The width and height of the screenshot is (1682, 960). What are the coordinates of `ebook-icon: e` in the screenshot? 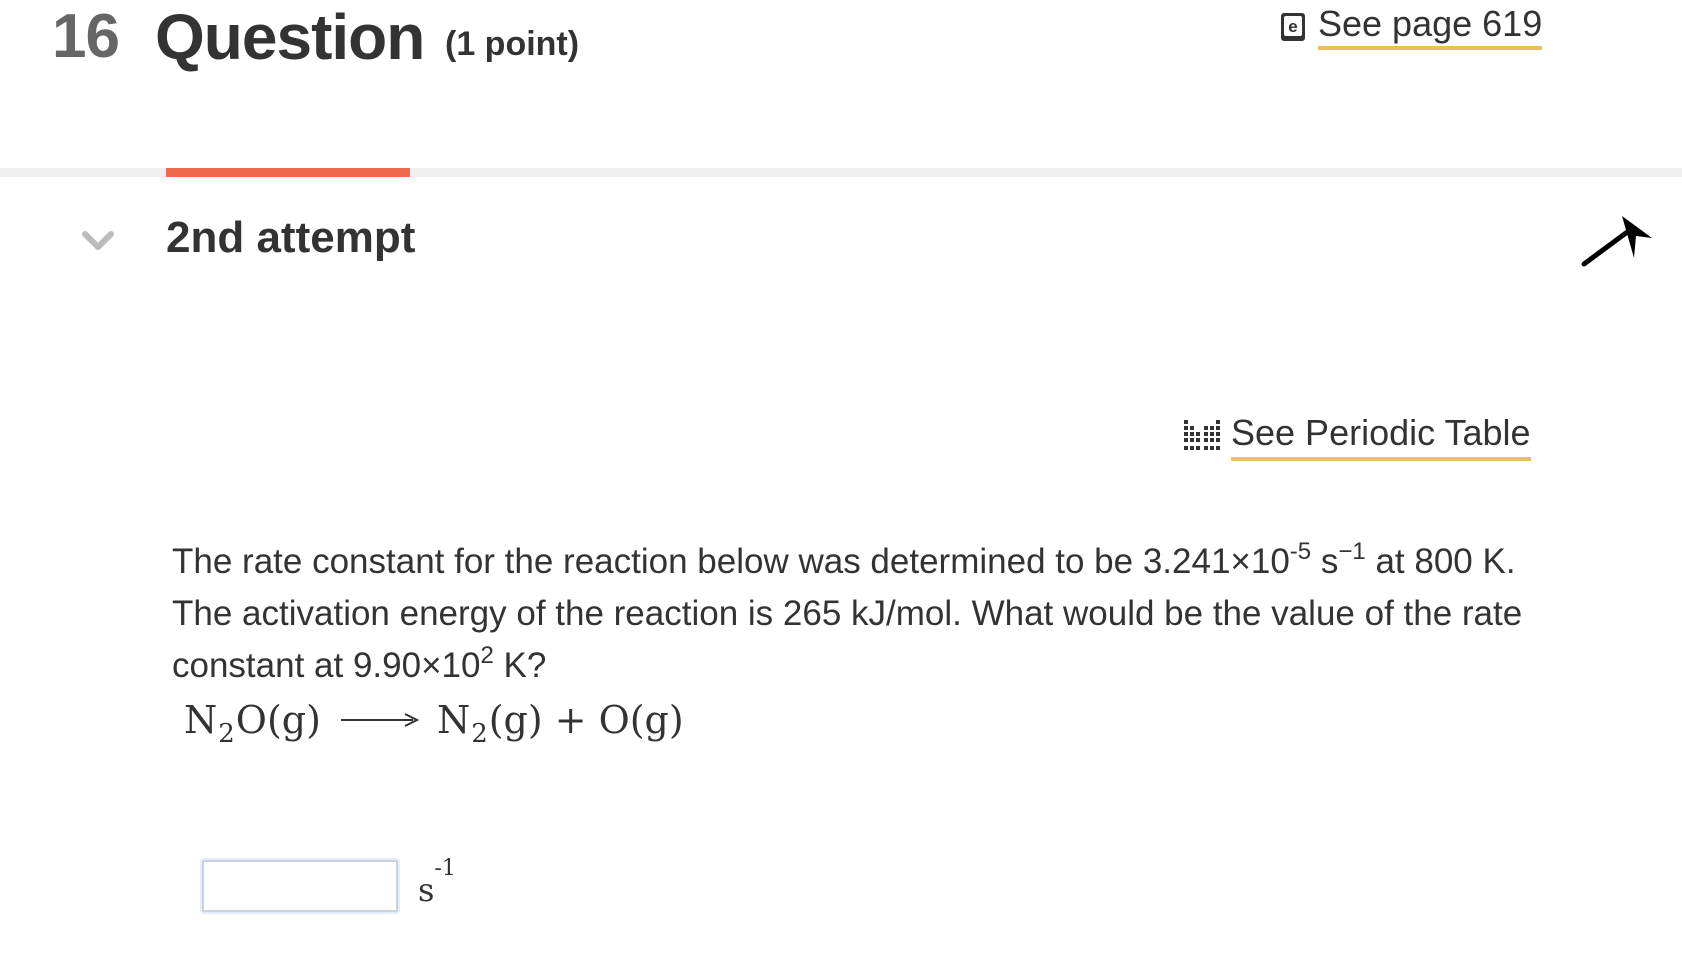 It's located at (1293, 27).